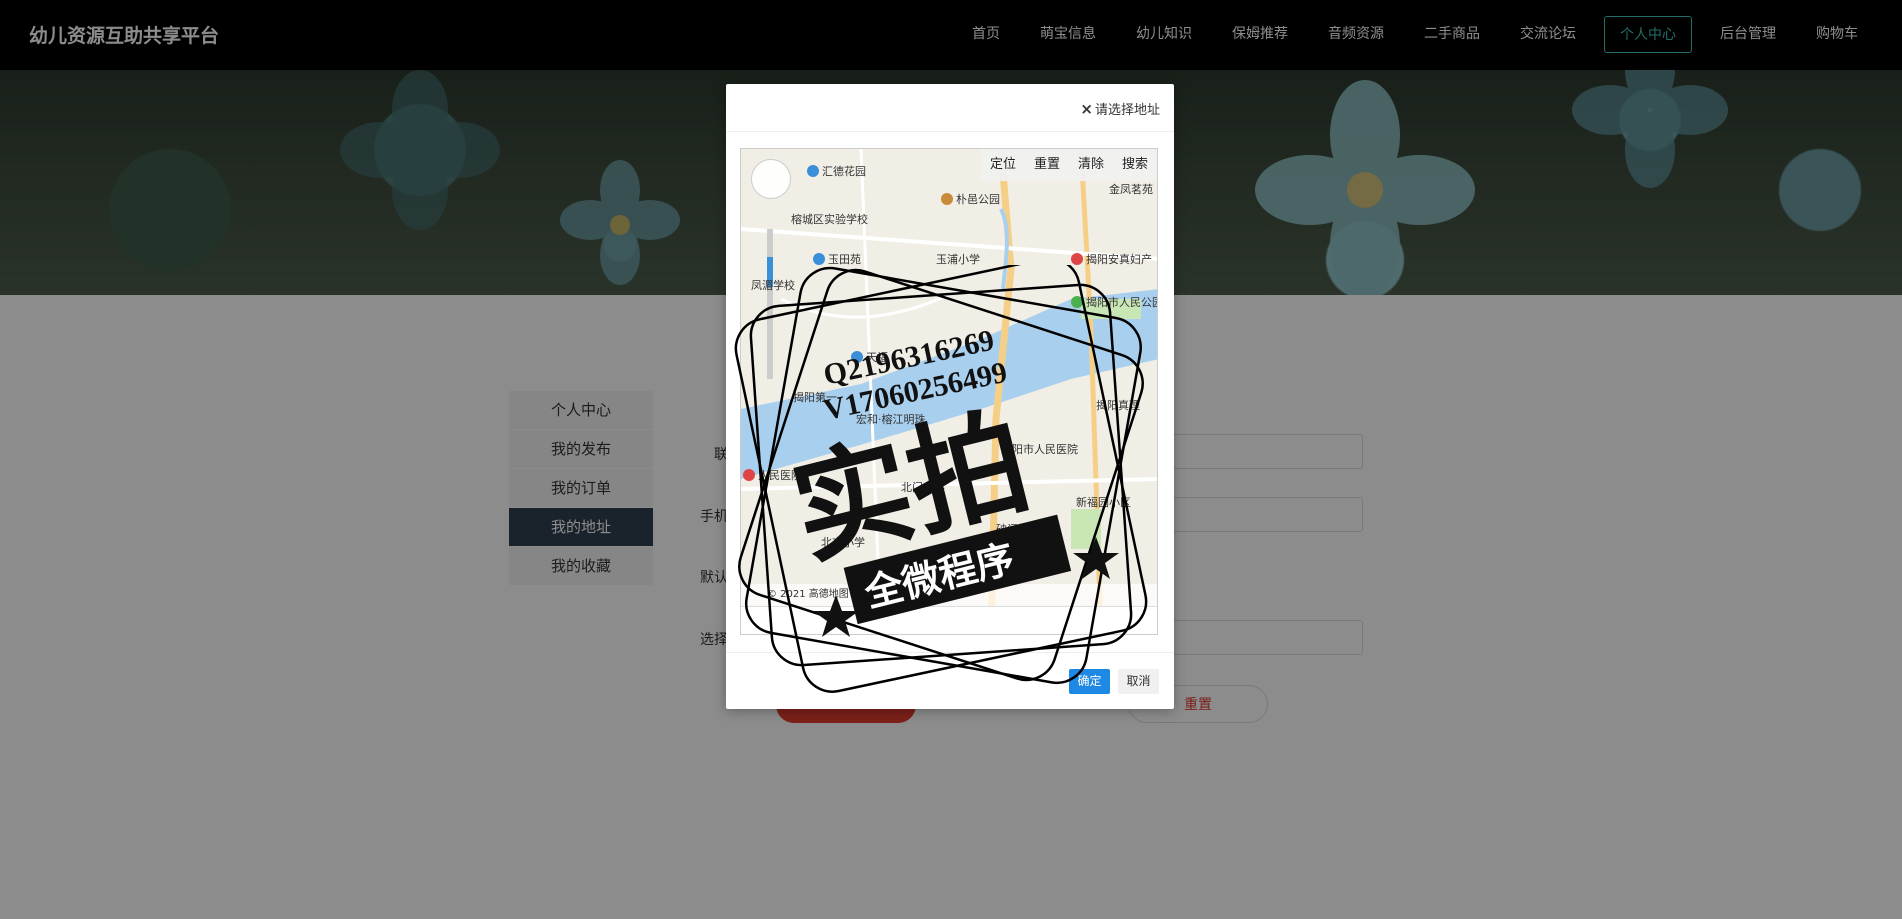 This screenshot has height=919, width=1902. What do you see at coordinates (1118, 405) in the screenshot?
I see `map-poi: 揭阳真理` at bounding box center [1118, 405].